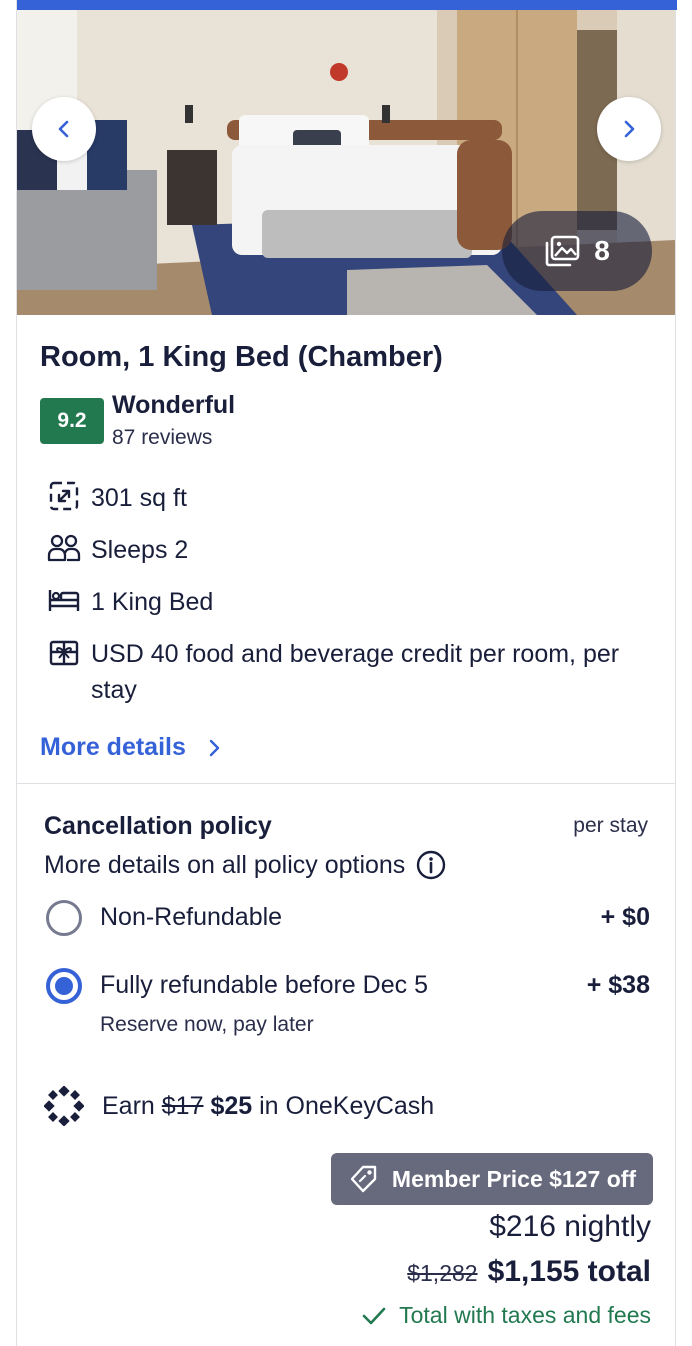 This screenshot has height=1346, width=692. What do you see at coordinates (64, 600) in the screenshot?
I see `bed-icon` at bounding box center [64, 600].